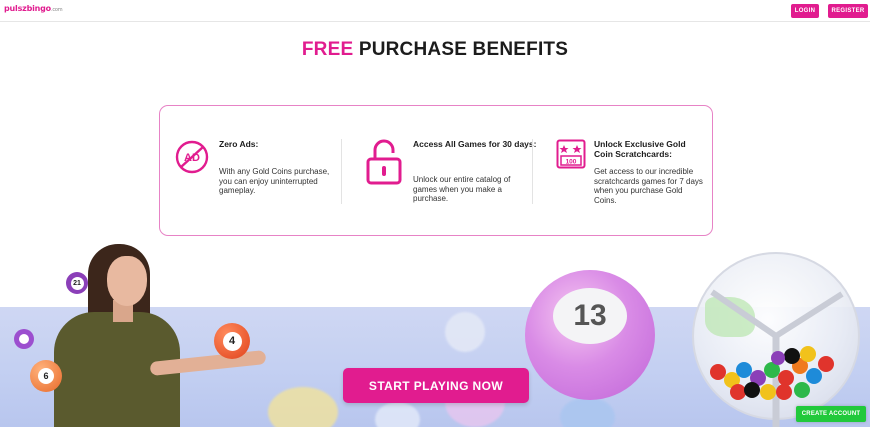  Describe the element at coordinates (435, 11) in the screenshot. I see `top-navbar: pulszbingo.com LOGIN REGISTER` at that location.